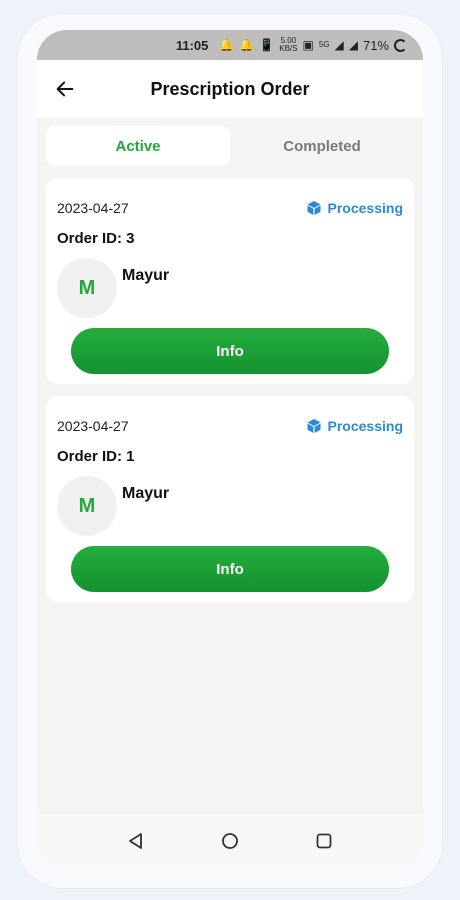  Describe the element at coordinates (324, 841) in the screenshot. I see `recents-square-icon` at that location.